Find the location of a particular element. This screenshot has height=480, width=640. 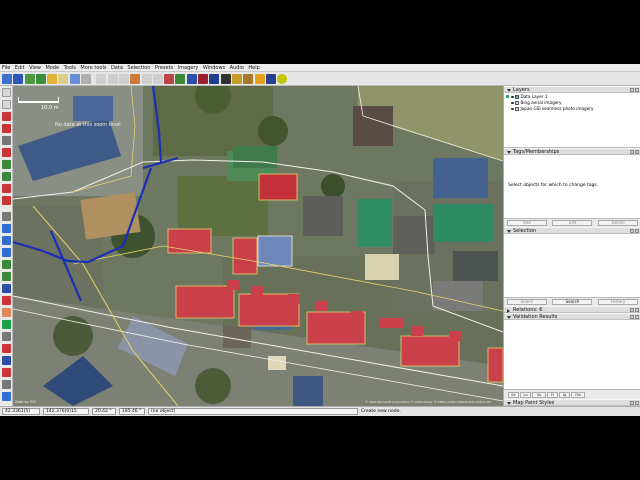

relation-icon is located at coordinates (169, 78).